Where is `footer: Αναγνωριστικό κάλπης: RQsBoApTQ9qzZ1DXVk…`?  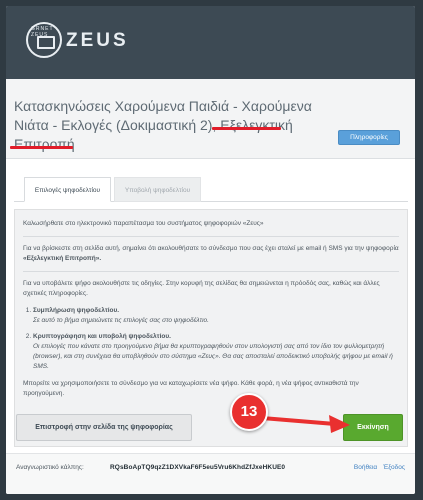 footer: Αναγνωριστικό κάλπης: RQsBoApTQ9qzZ1DXVk… is located at coordinates (210, 473).